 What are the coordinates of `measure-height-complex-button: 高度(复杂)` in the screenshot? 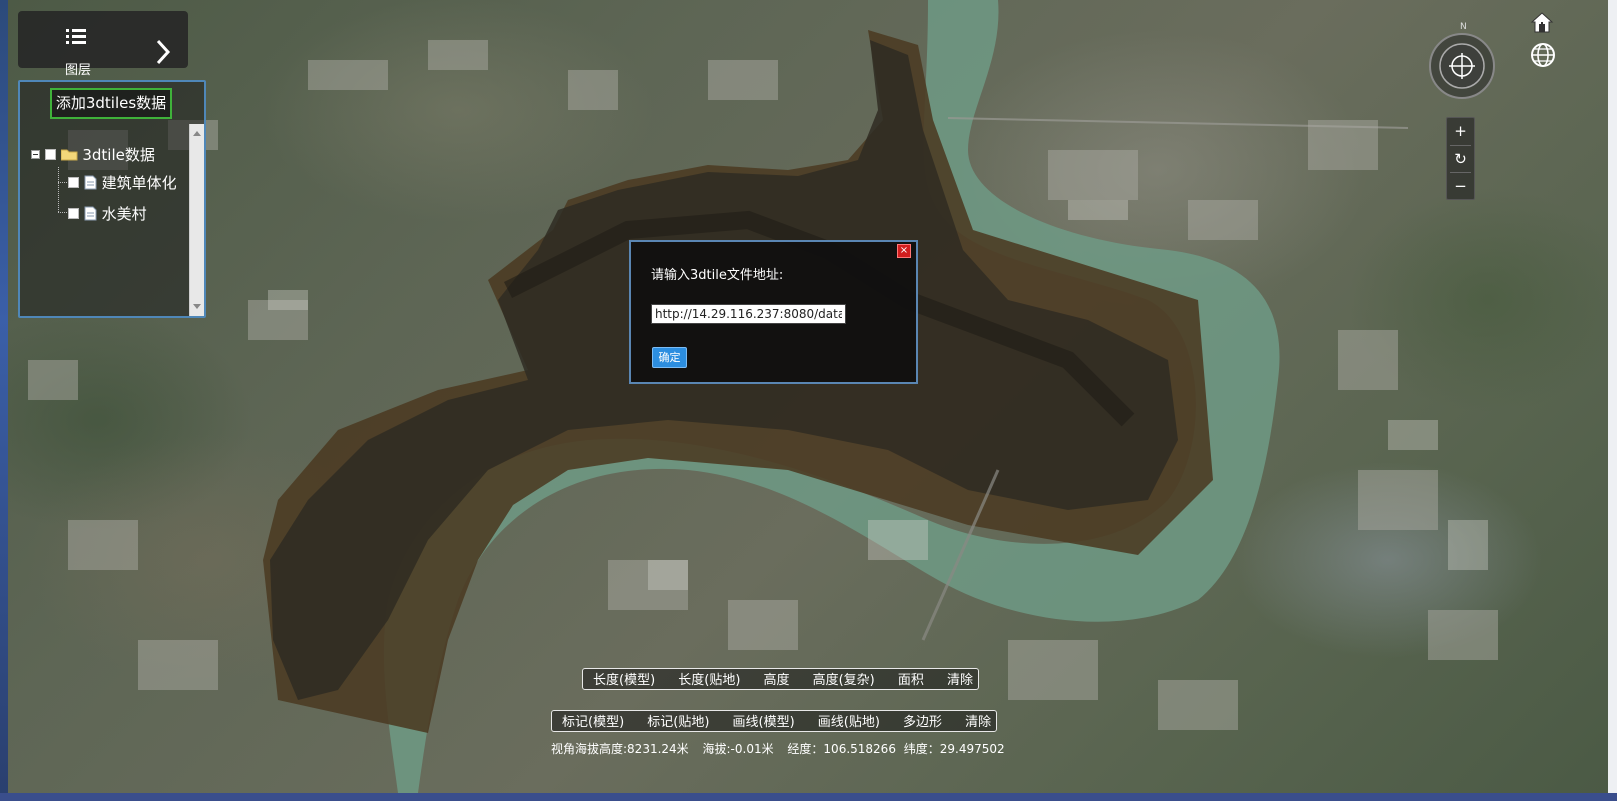 It's located at (844, 681).